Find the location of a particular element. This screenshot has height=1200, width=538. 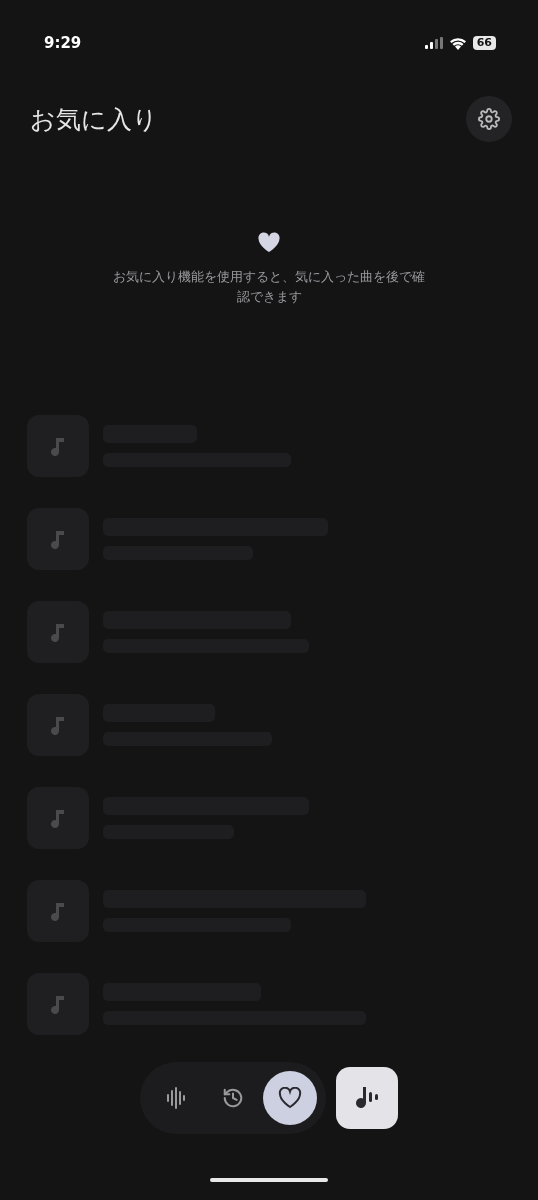

settings-button is located at coordinates (489, 119).